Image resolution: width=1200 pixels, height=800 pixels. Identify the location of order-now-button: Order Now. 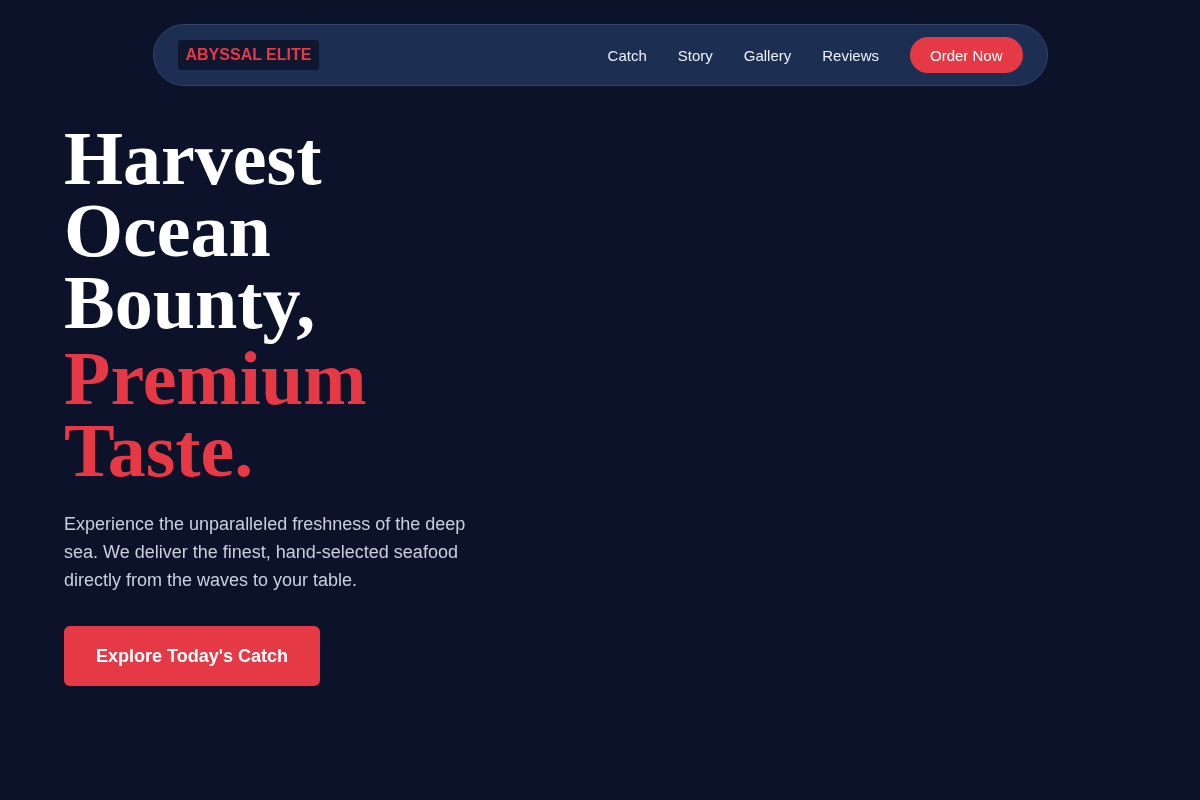
(966, 55).